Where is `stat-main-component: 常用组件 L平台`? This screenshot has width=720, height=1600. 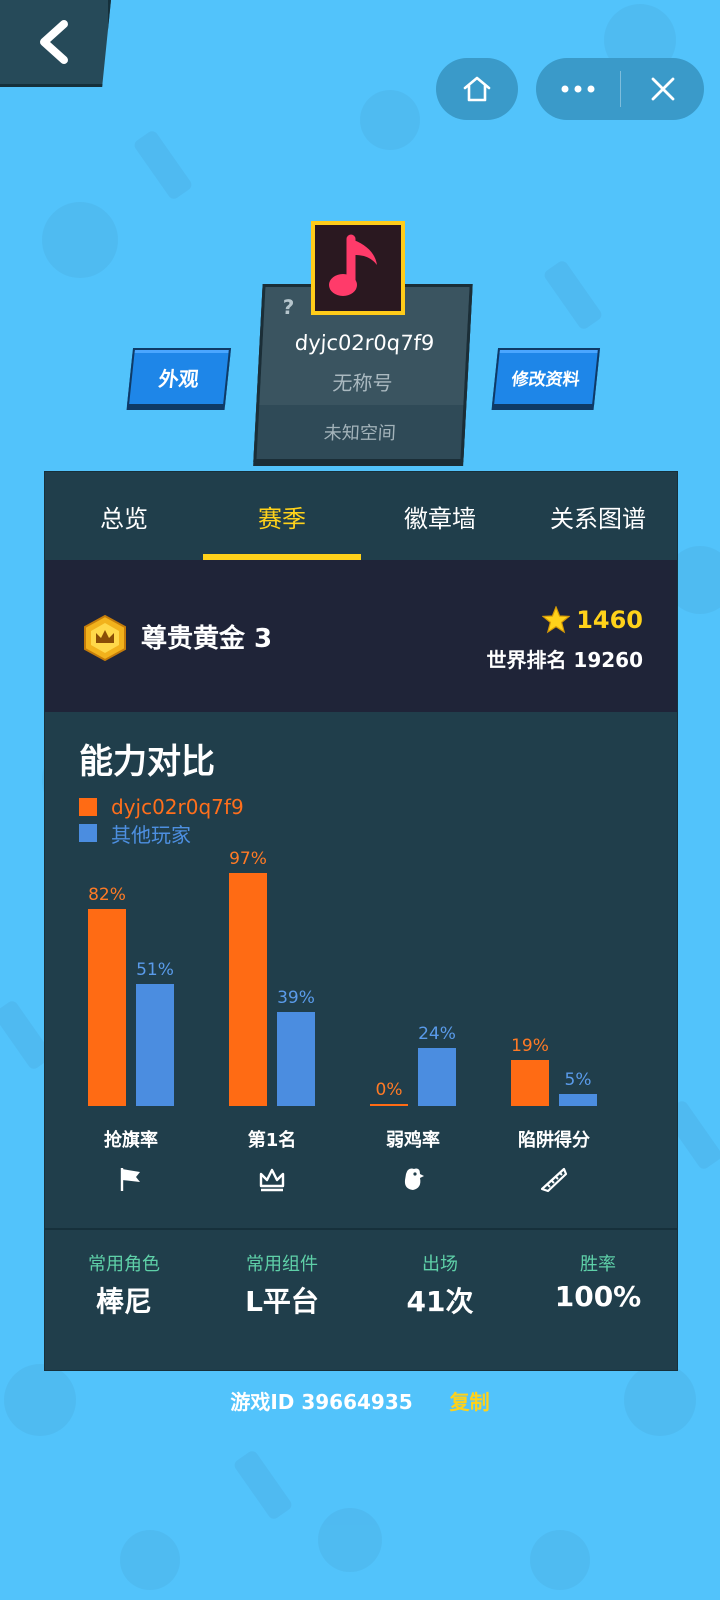
stat-main-component: 常用组件 L平台 is located at coordinates (282, 1296).